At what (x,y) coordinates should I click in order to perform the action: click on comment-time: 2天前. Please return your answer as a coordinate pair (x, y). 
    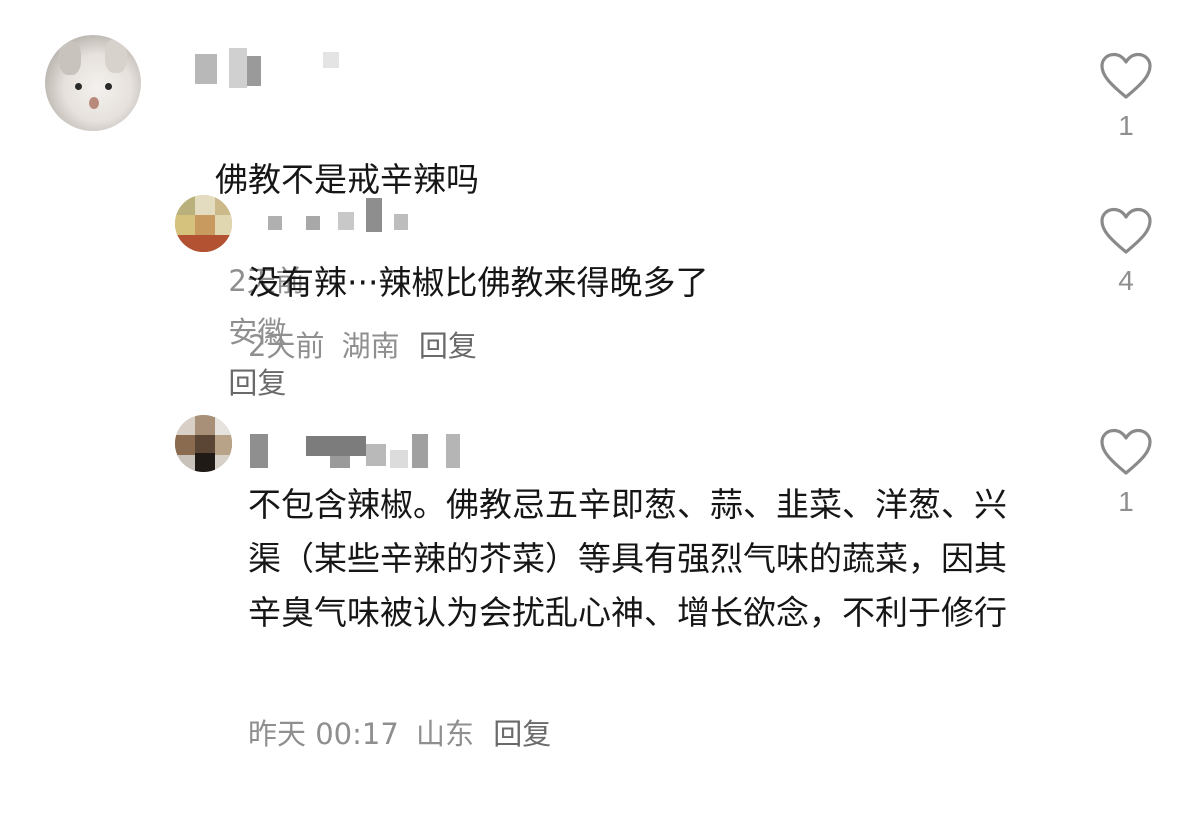
    Looking at the image, I should click on (286, 346).